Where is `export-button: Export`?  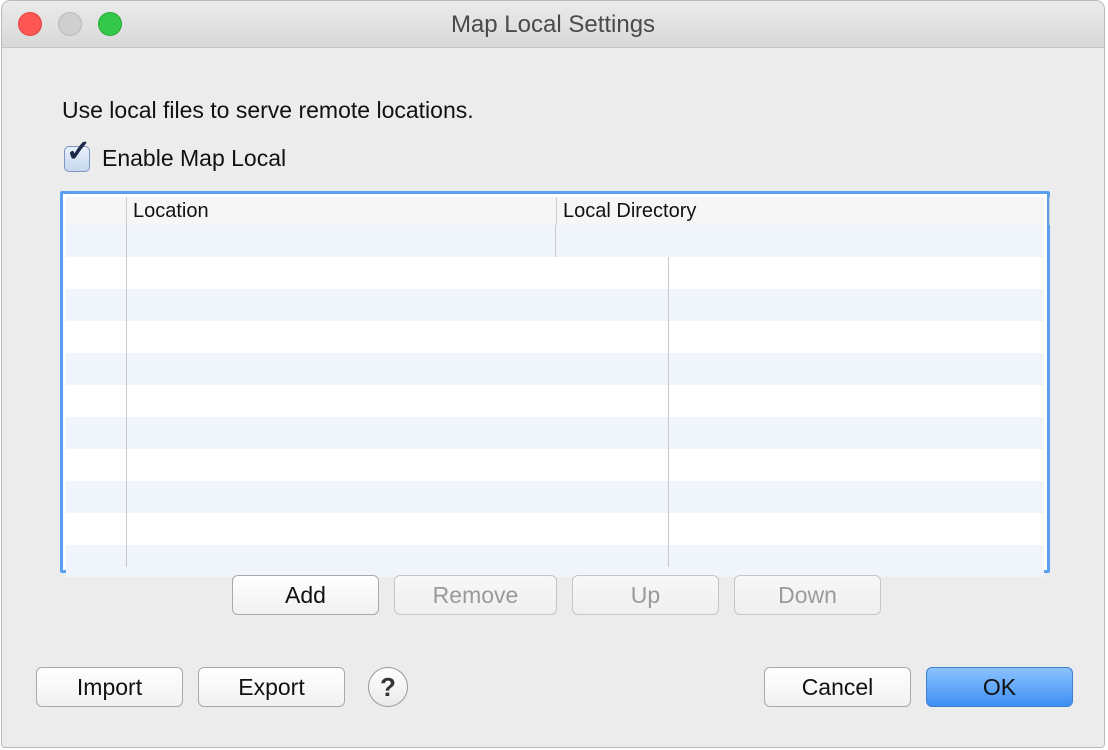 export-button: Export is located at coordinates (271, 687).